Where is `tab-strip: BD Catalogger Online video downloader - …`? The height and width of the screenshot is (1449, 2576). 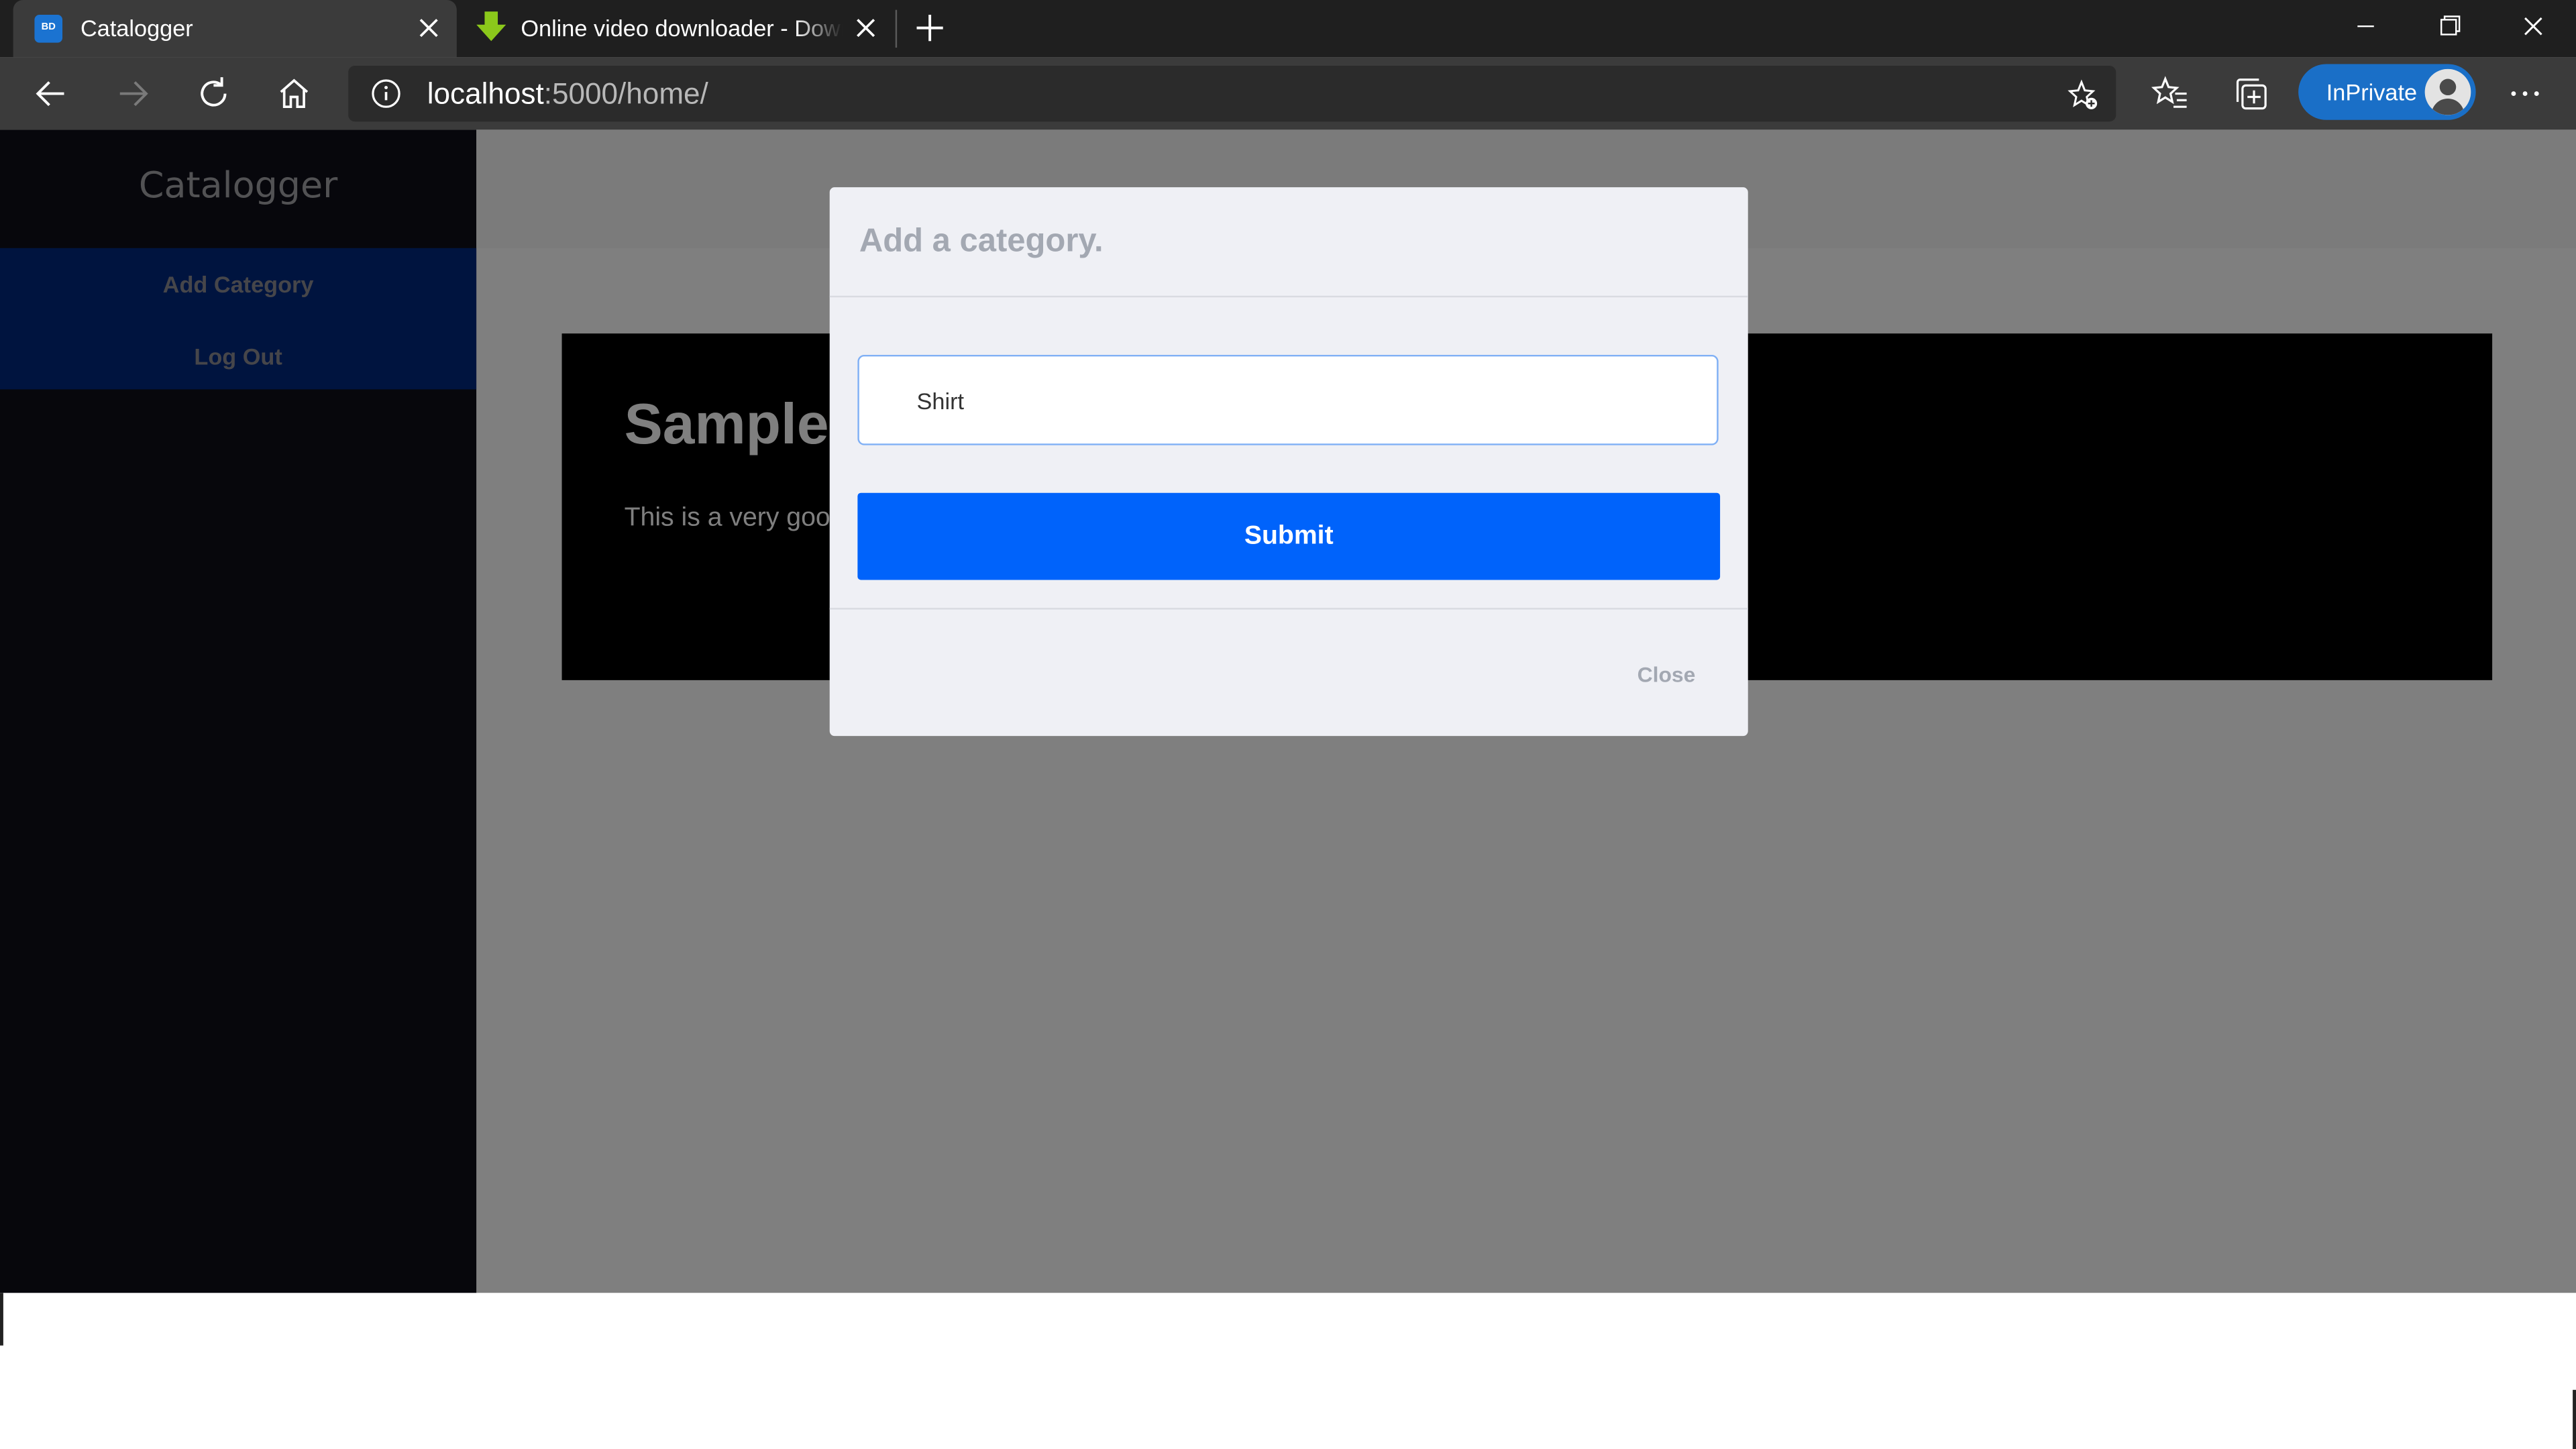
tab-strip: BD Catalogger Online video downloader - … is located at coordinates (1288, 29).